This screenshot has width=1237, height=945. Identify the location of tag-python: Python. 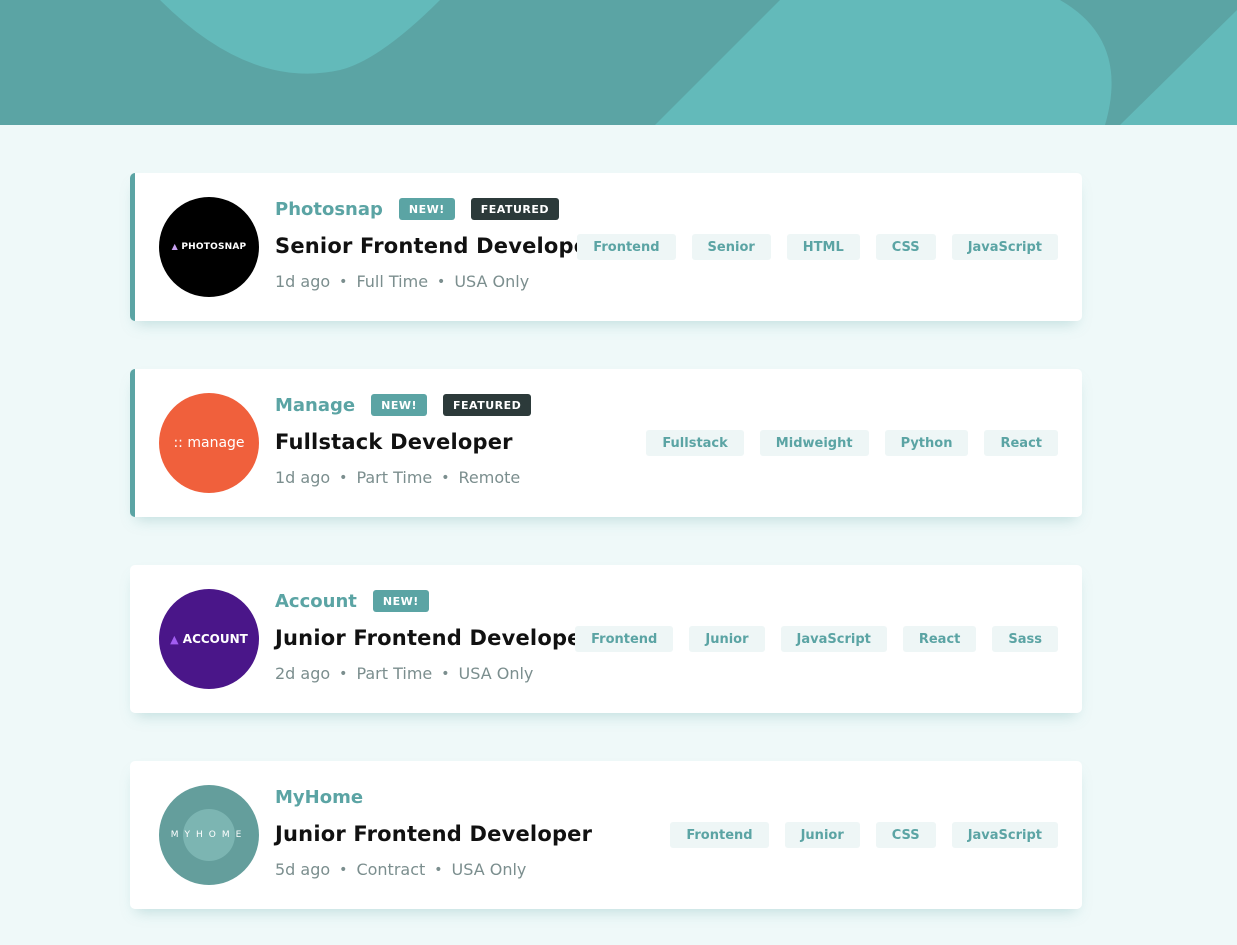
(926, 443).